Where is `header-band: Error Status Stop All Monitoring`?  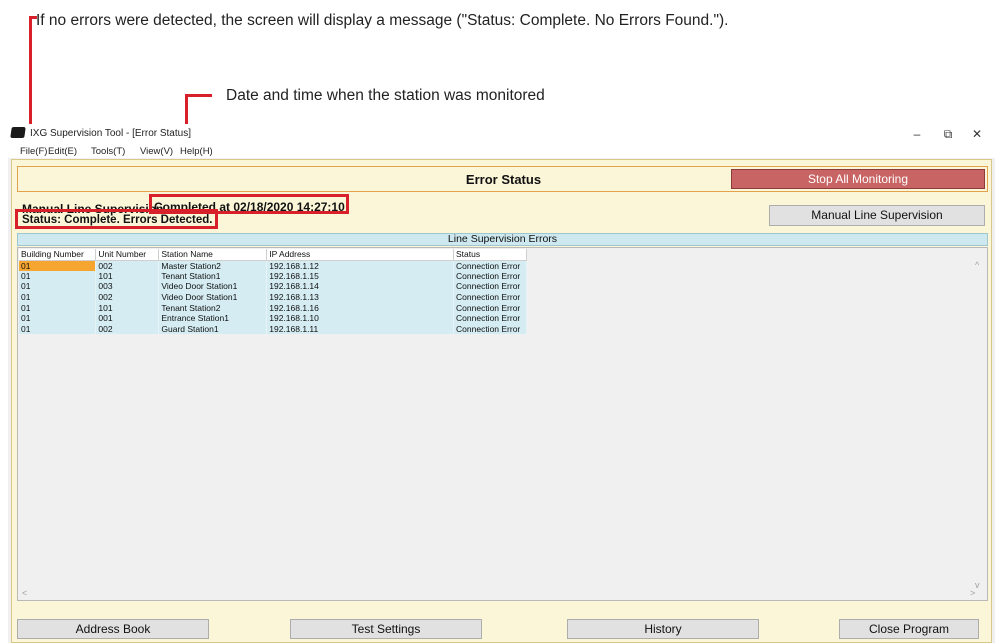 header-band: Error Status Stop All Monitoring is located at coordinates (502, 179).